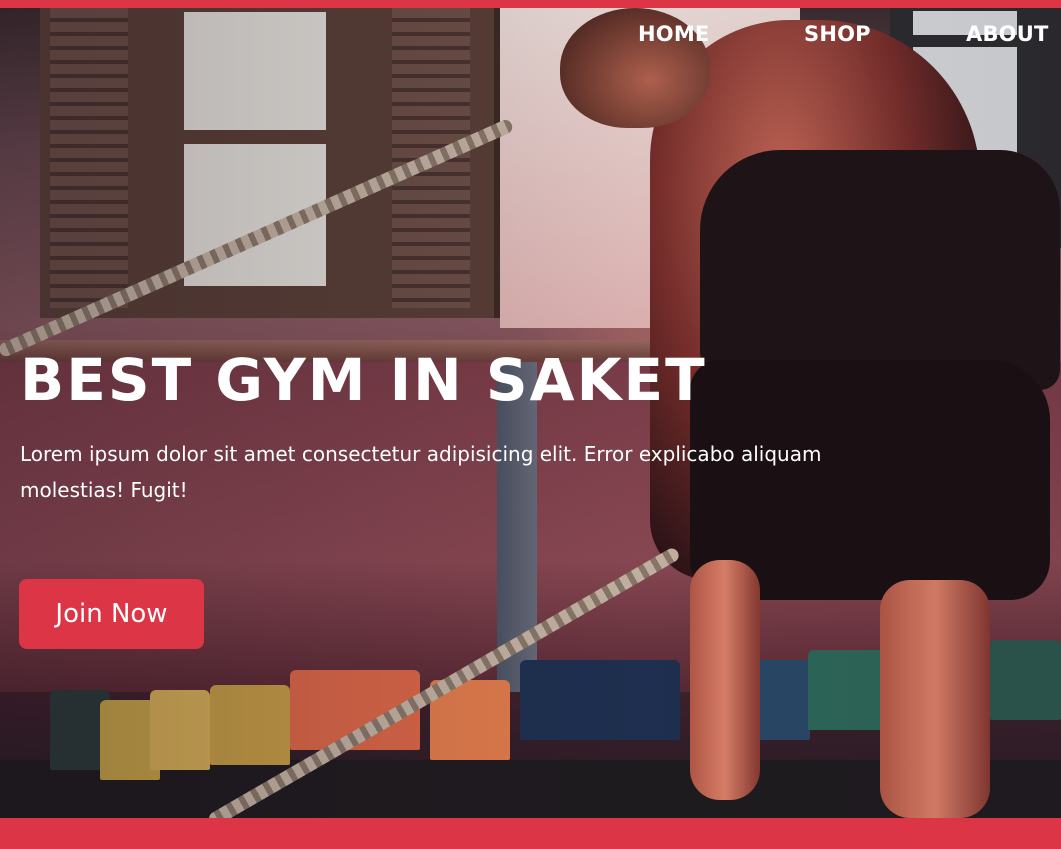 The width and height of the screenshot is (1061, 849). I want to click on nav-shop-link: SHOP, so click(837, 34).